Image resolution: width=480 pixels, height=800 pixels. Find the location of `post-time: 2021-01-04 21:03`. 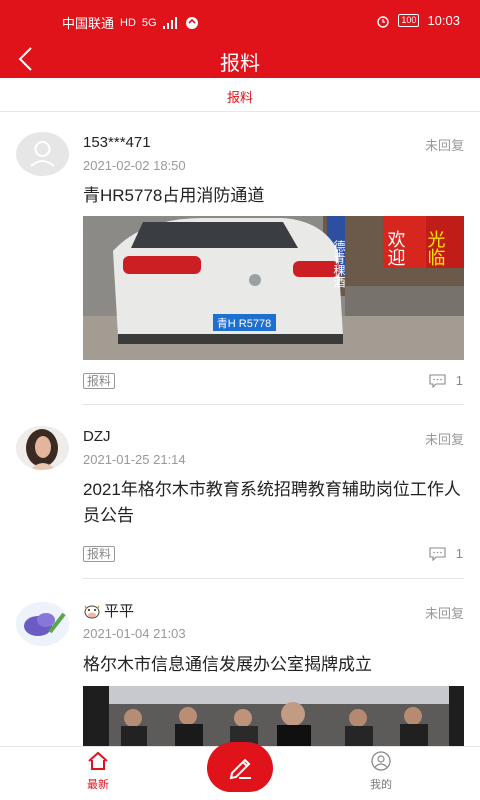

post-time: 2021-01-04 21:03 is located at coordinates (134, 633).